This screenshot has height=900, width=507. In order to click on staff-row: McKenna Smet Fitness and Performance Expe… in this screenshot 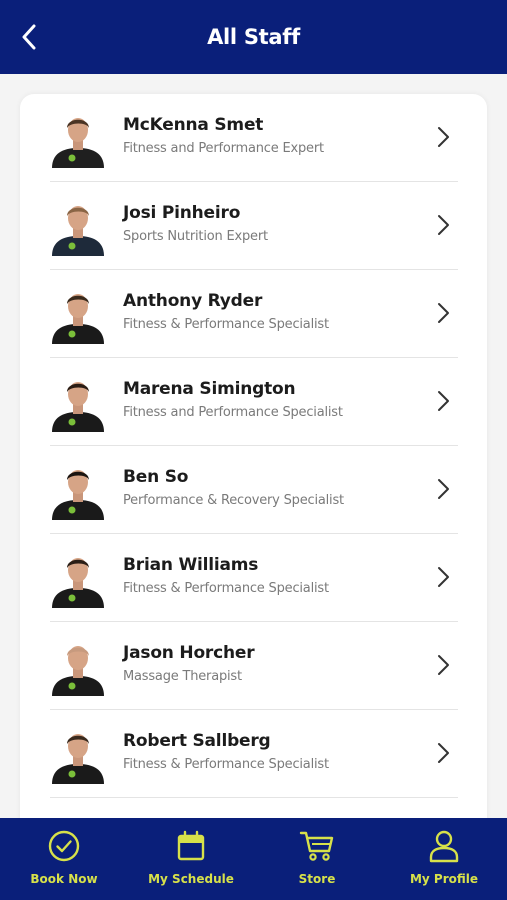, I will do `click(254, 138)`.